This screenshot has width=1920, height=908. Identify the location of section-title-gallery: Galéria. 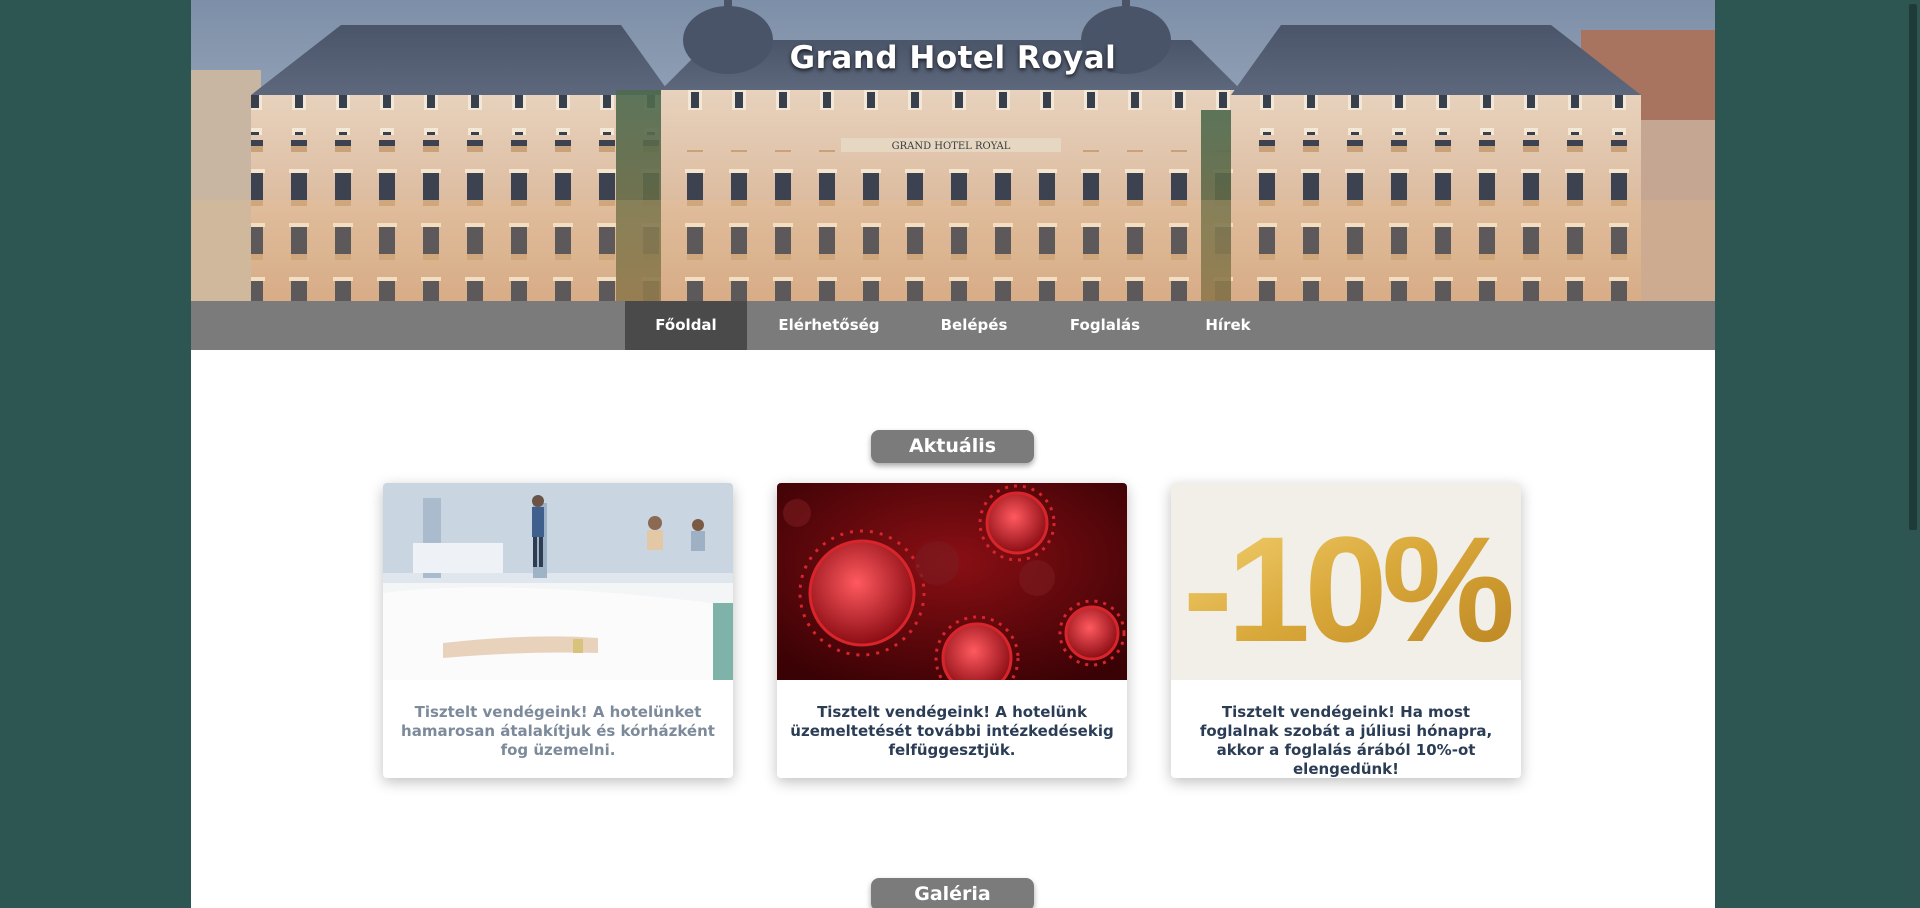
(952, 893).